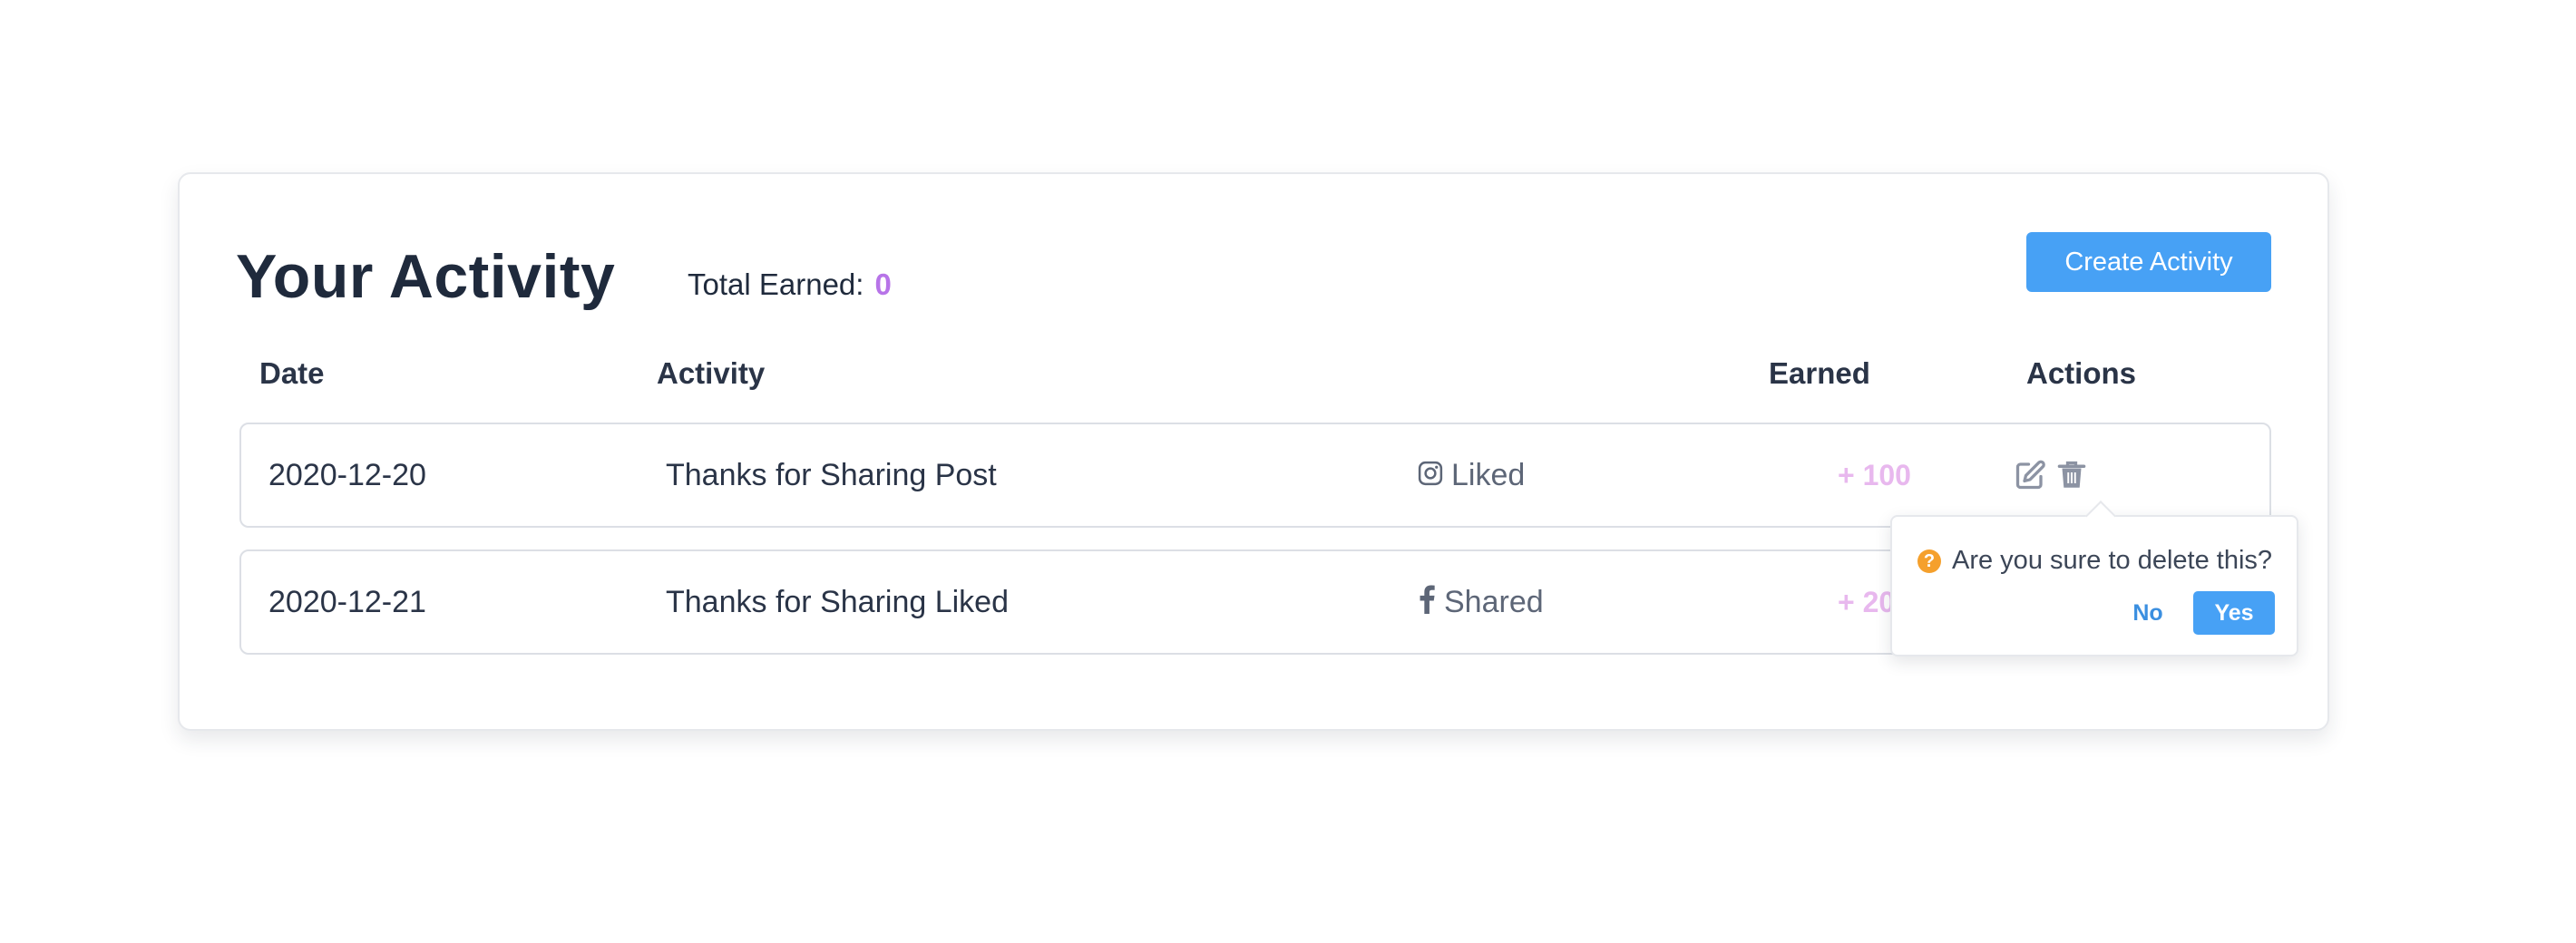  I want to click on trash-icon, so click(2072, 476).